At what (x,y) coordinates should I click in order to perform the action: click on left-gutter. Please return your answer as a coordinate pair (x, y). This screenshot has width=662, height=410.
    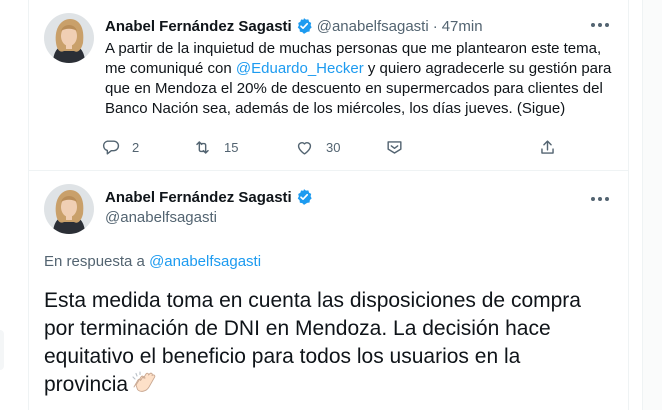
    Looking at the image, I should click on (14, 205).